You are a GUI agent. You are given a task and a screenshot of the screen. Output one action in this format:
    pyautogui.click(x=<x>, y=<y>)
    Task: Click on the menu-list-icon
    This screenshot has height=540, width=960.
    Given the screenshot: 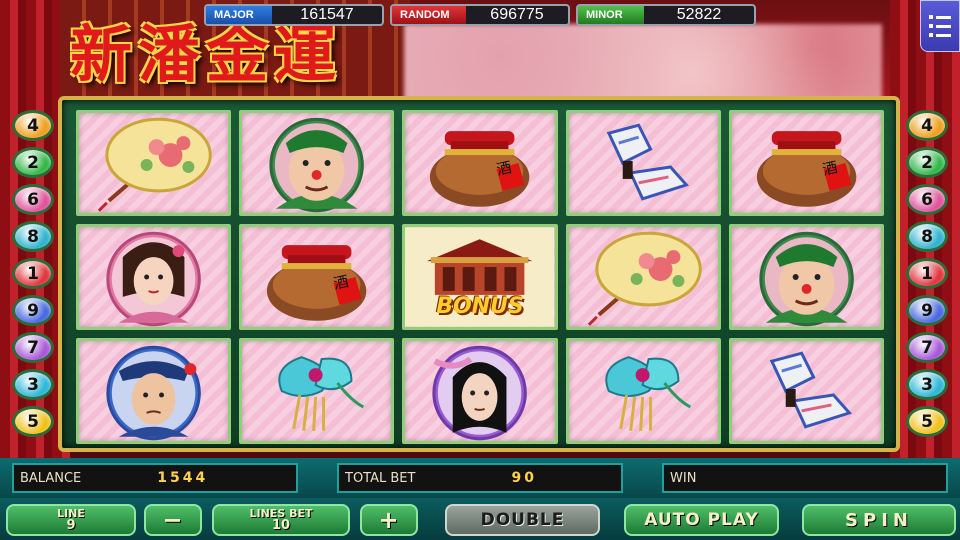 What is the action you would take?
    pyautogui.click(x=940, y=26)
    